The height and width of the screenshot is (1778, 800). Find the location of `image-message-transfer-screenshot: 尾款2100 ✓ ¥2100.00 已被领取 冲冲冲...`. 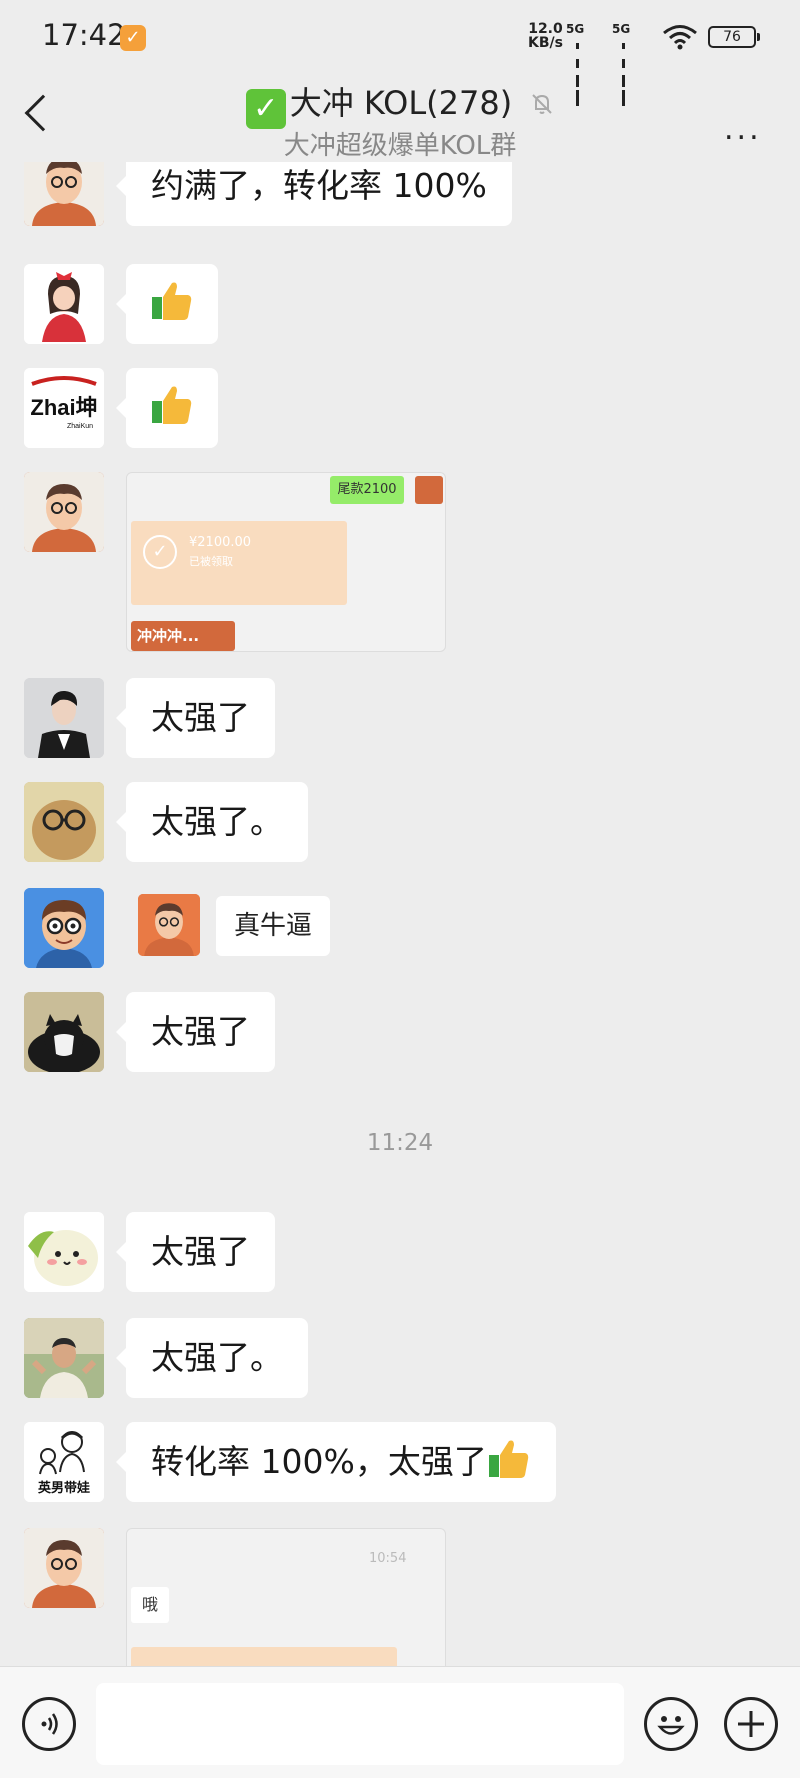

image-message-transfer-screenshot: 尾款2100 ✓ ¥2100.00 已被领取 冲冲冲... is located at coordinates (286, 562).